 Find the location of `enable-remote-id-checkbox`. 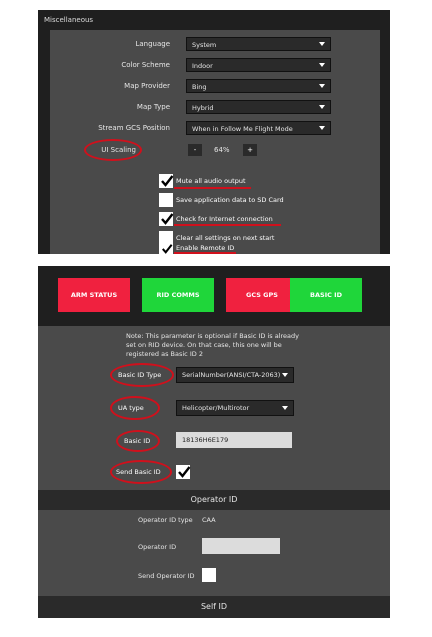

enable-remote-id-checkbox is located at coordinates (166, 248).